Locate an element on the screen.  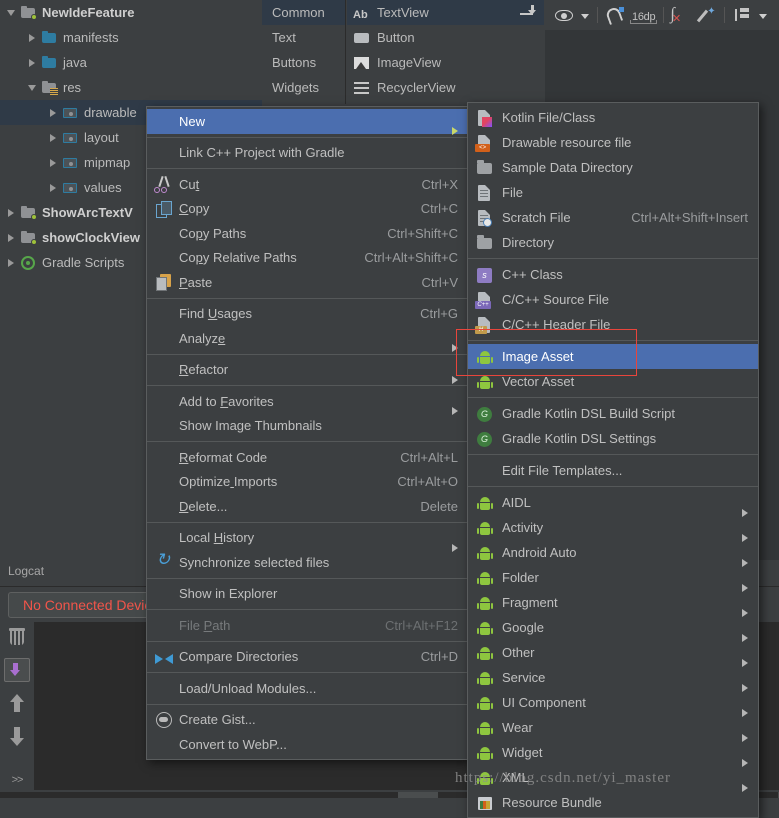
menu-item-link-c-project-with-gradle: Link C++ Project with Gradle is located at coordinates (307, 153).